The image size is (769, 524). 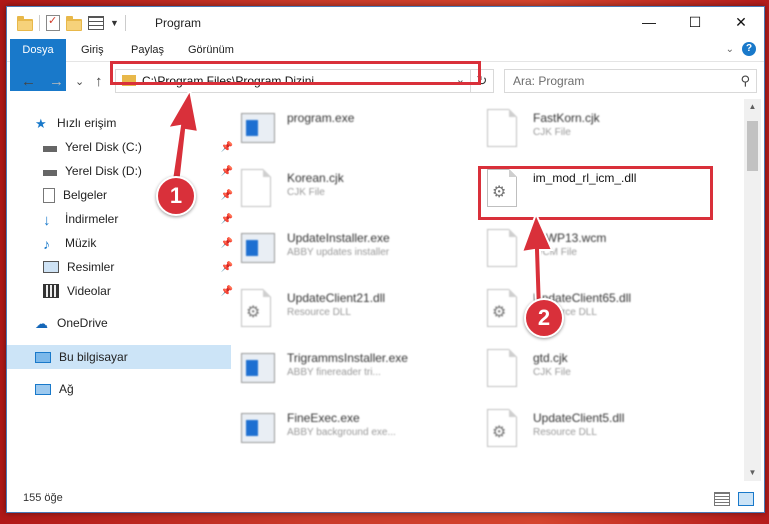 What do you see at coordinates (351, 307) in the screenshot?
I see `list-item: ⚙ UpdateClient21.dll Resource DLL` at bounding box center [351, 307].